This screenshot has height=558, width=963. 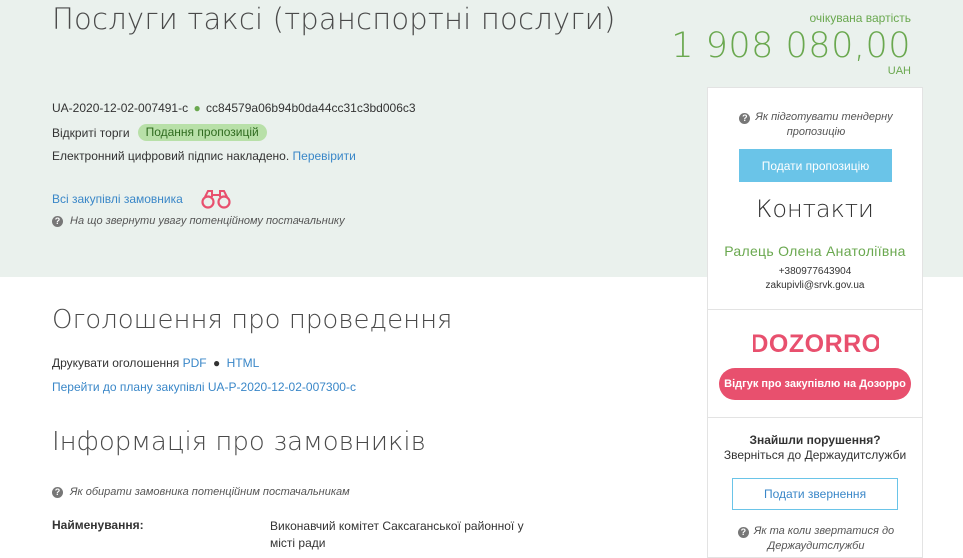 What do you see at coordinates (815, 384) in the screenshot?
I see `dozorro-review-button: Відгук про закупівлю на Дозорро` at bounding box center [815, 384].